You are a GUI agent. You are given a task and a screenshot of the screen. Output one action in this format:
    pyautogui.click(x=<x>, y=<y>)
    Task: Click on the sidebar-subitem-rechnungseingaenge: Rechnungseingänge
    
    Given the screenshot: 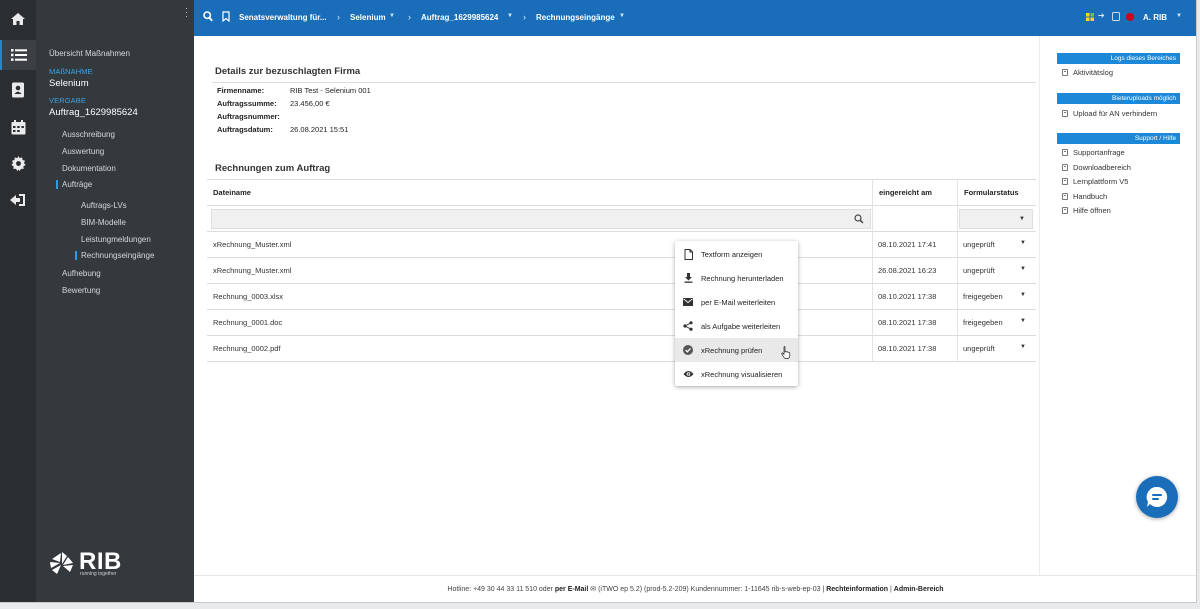 What is the action you would take?
    pyautogui.click(x=114, y=255)
    